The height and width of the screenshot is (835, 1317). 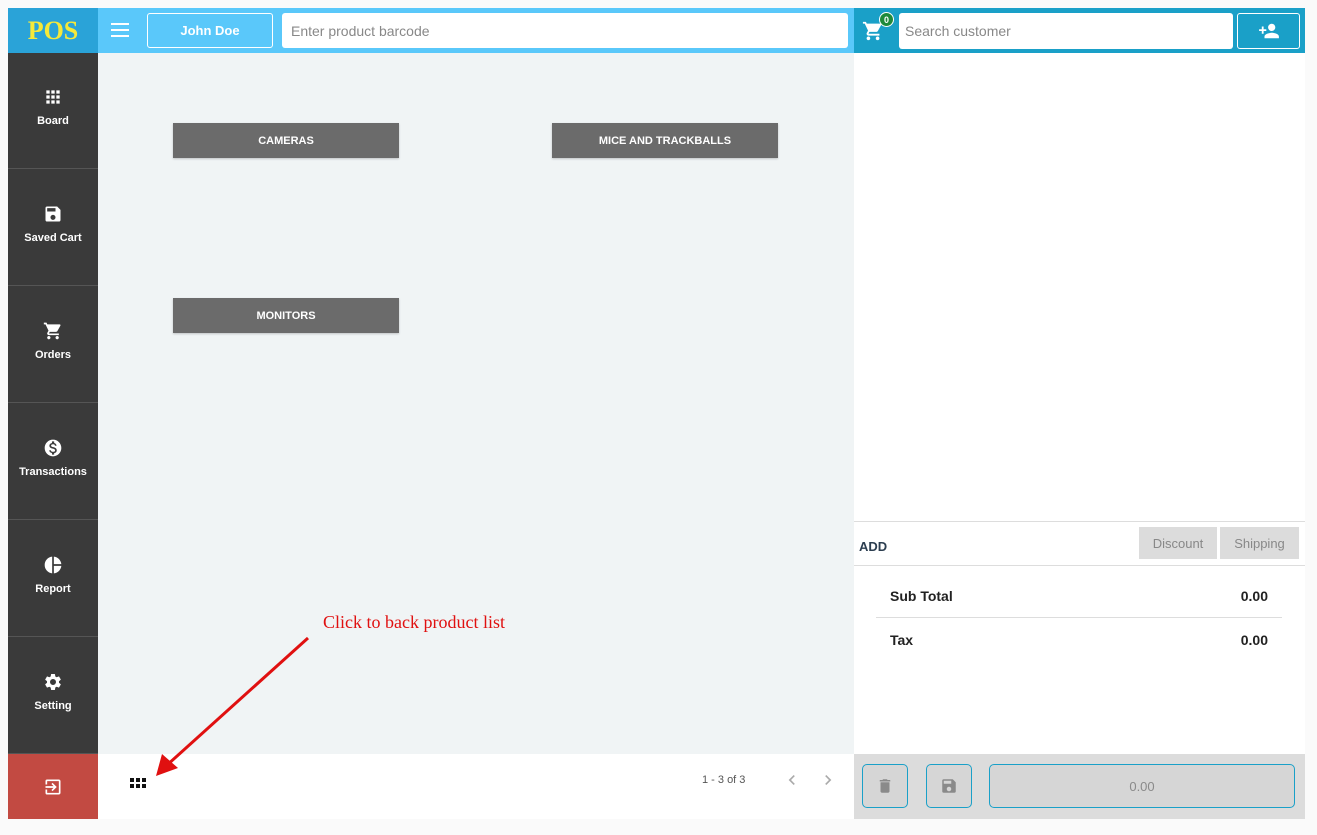 I want to click on pay-button: 0.00, so click(x=1142, y=786).